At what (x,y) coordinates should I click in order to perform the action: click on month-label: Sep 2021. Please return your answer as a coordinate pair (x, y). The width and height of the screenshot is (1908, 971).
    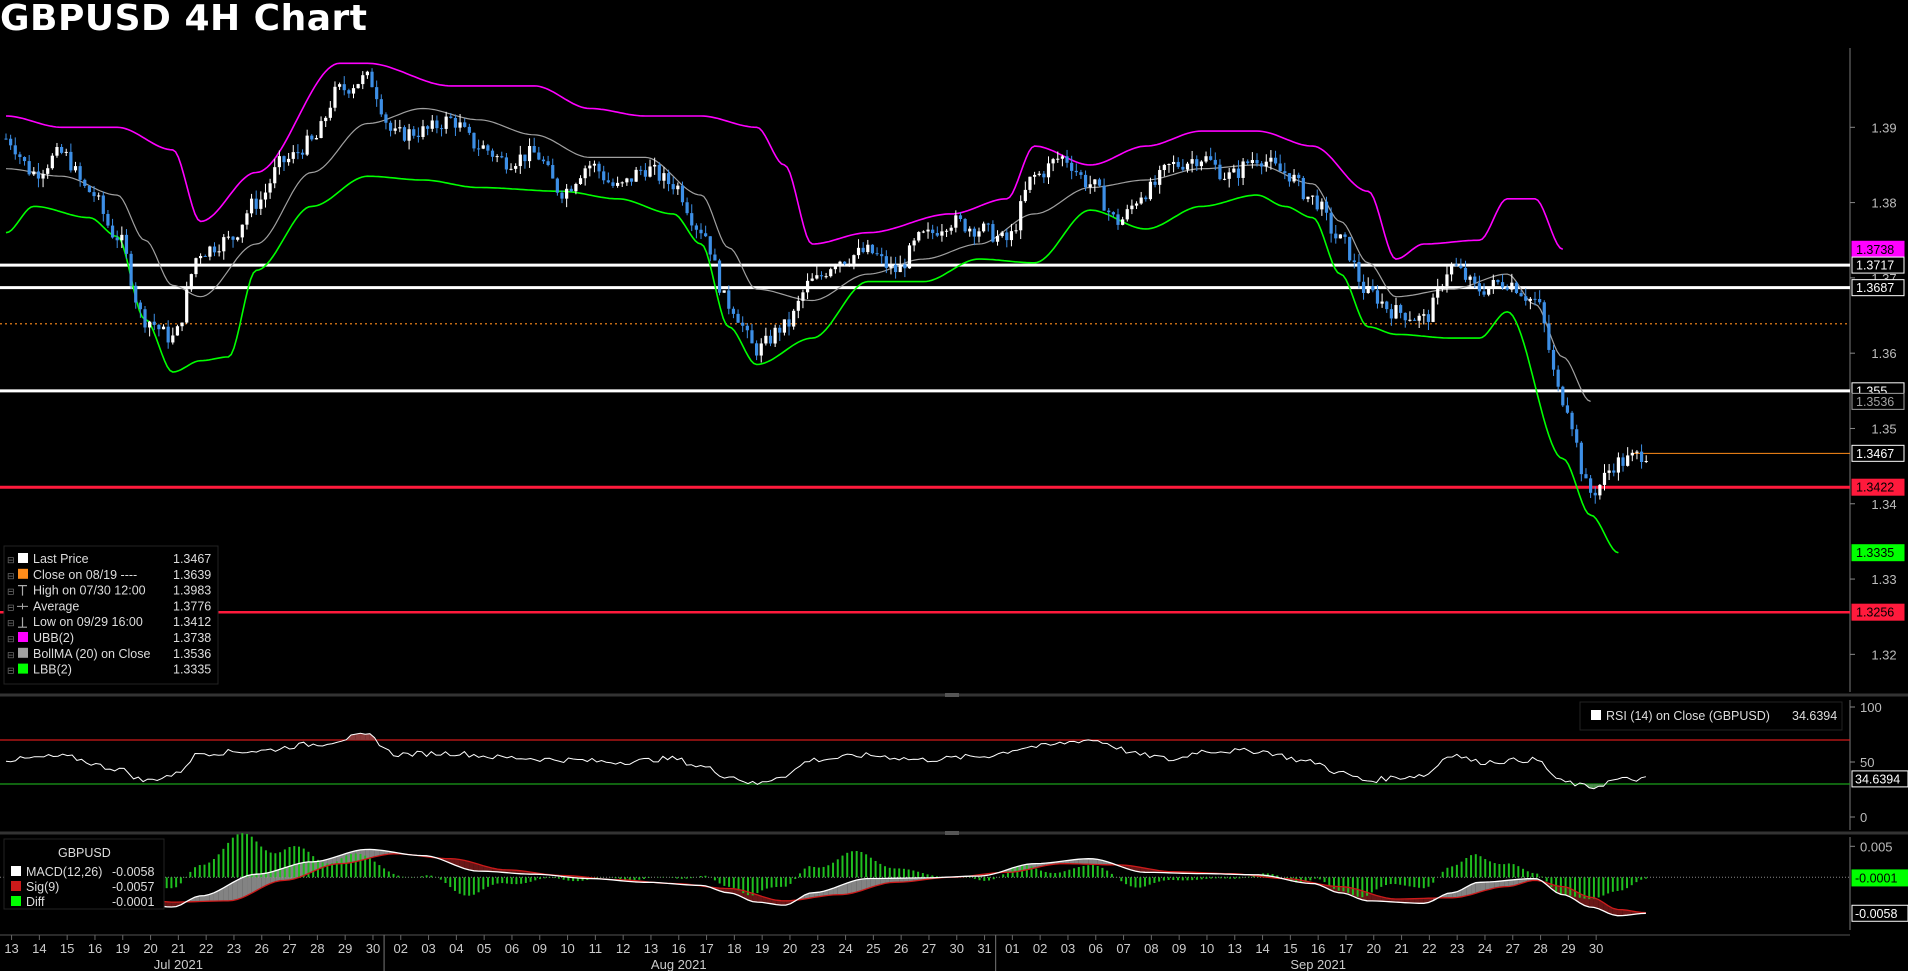
    Looking at the image, I should click on (1318, 964).